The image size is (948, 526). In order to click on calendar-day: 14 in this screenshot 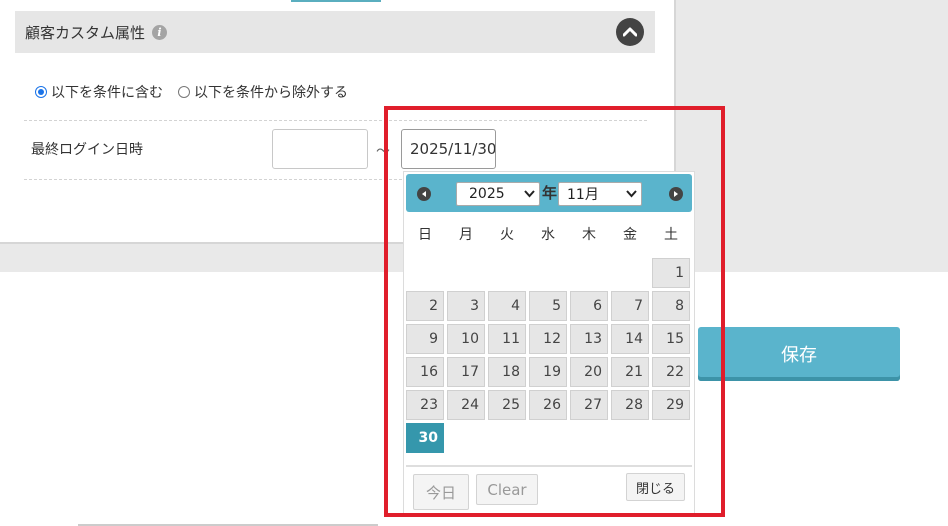, I will do `click(630, 339)`.